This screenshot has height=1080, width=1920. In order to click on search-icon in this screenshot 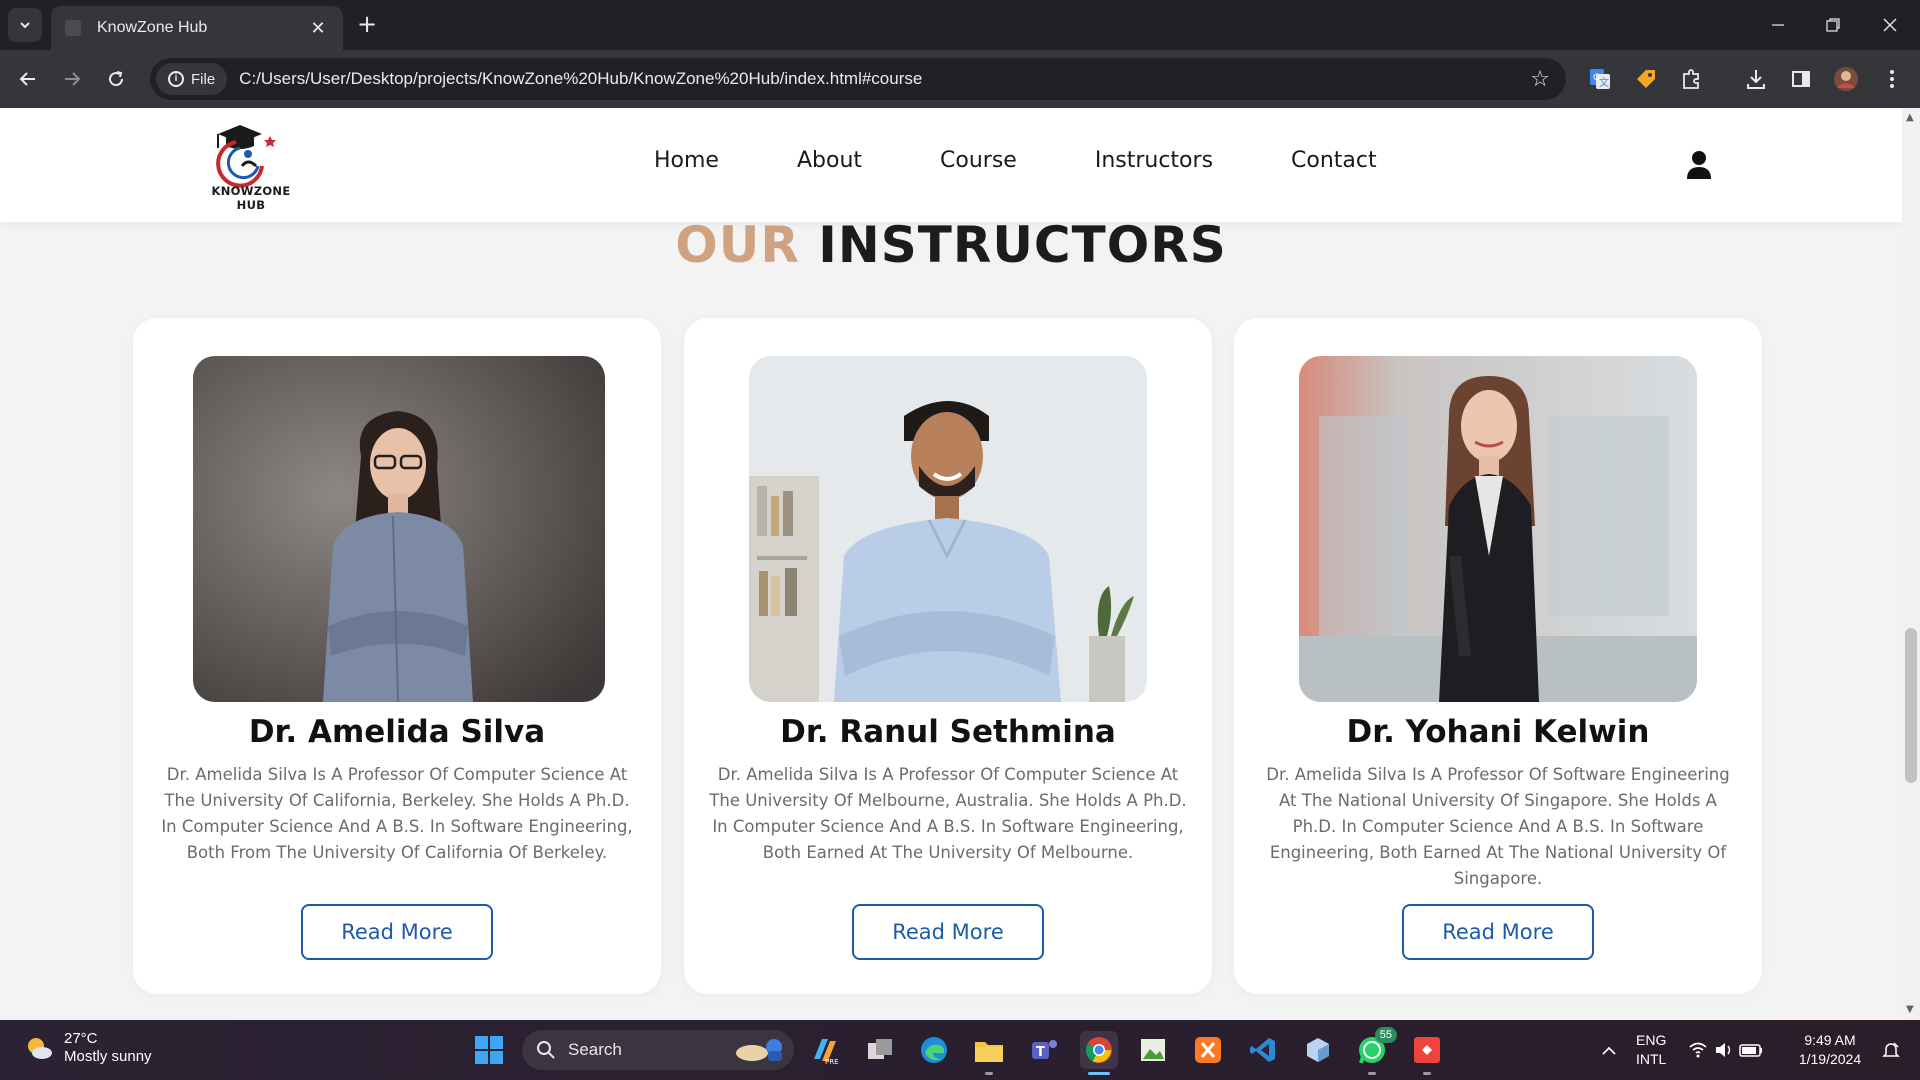, I will do `click(546, 1050)`.